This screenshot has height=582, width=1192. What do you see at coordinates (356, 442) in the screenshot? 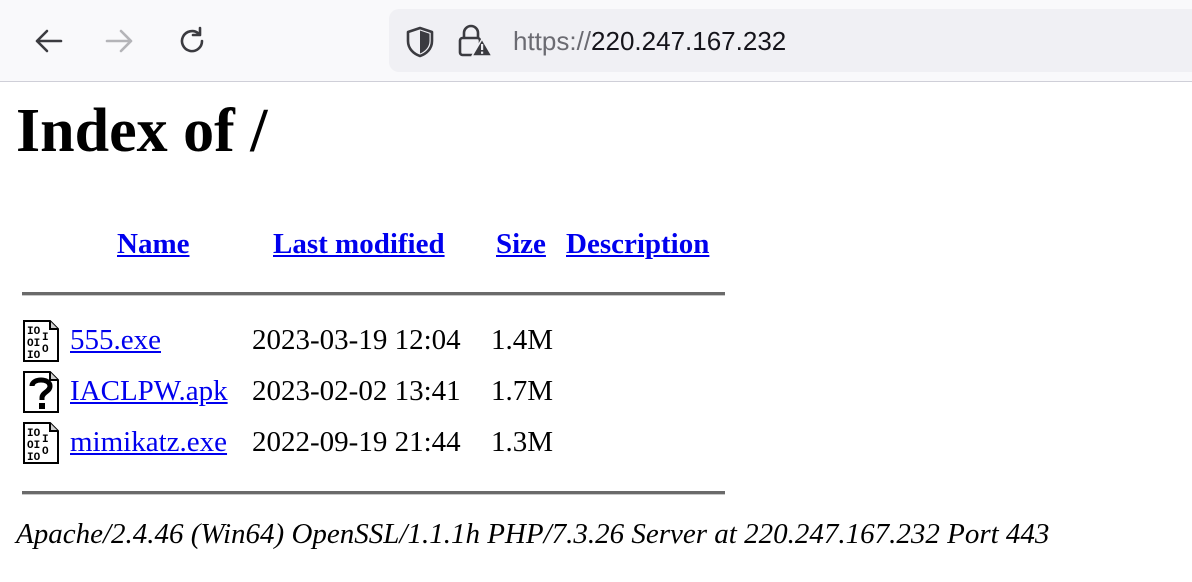
I see `file-modified: 2022-09-19 21:44` at bounding box center [356, 442].